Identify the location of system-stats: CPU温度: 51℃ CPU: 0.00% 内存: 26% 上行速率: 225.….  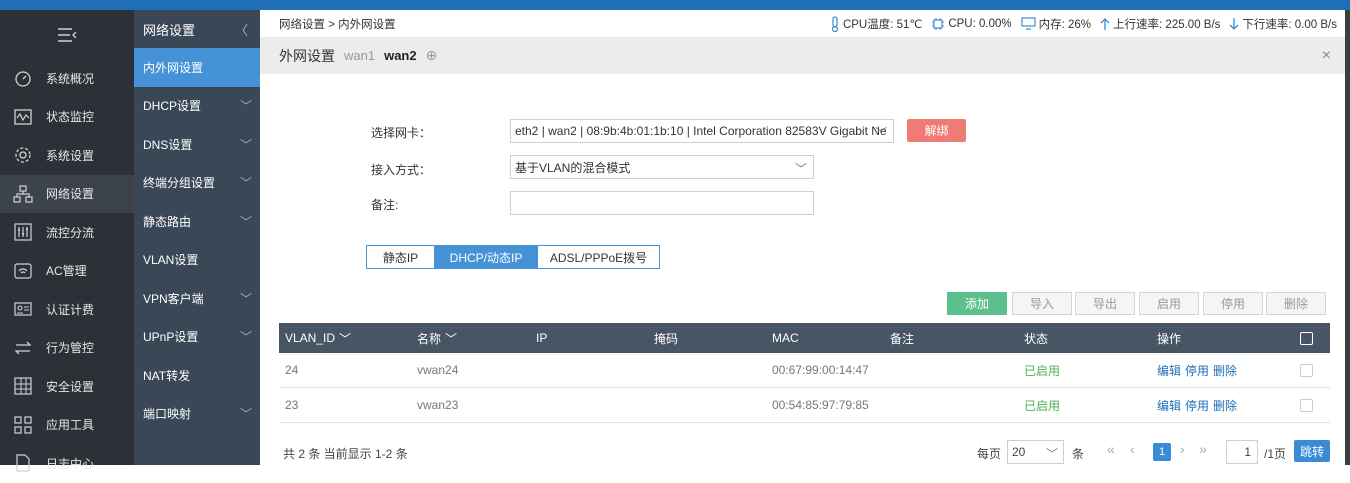
(1083, 23).